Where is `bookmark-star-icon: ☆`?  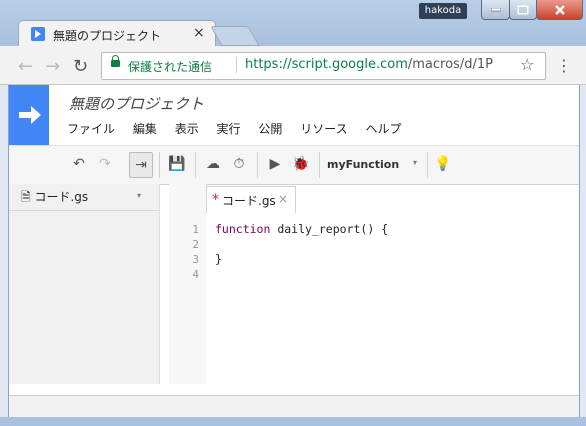
bookmark-star-icon: ☆ is located at coordinates (527, 64).